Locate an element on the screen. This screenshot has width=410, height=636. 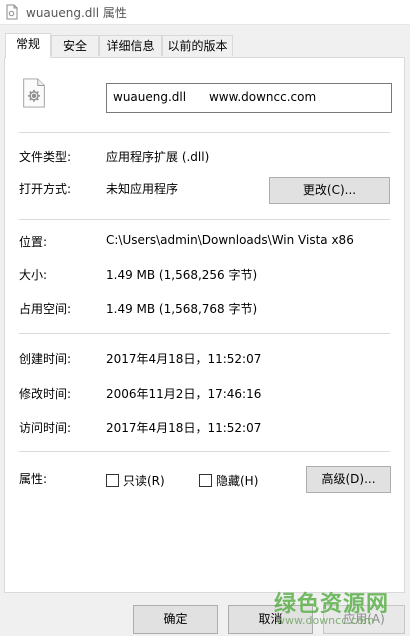
hidden-label: 隐藏(H) is located at coordinates (237, 480).